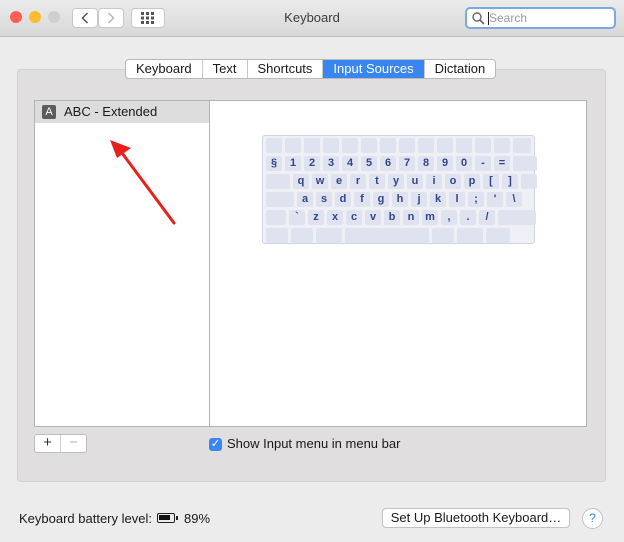  I want to click on show-input-menu-label: Show Input menu in menu bar, so click(314, 443).